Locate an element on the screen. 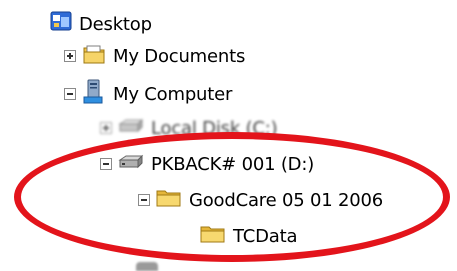  tree-item-label: My Documents is located at coordinates (179, 56).